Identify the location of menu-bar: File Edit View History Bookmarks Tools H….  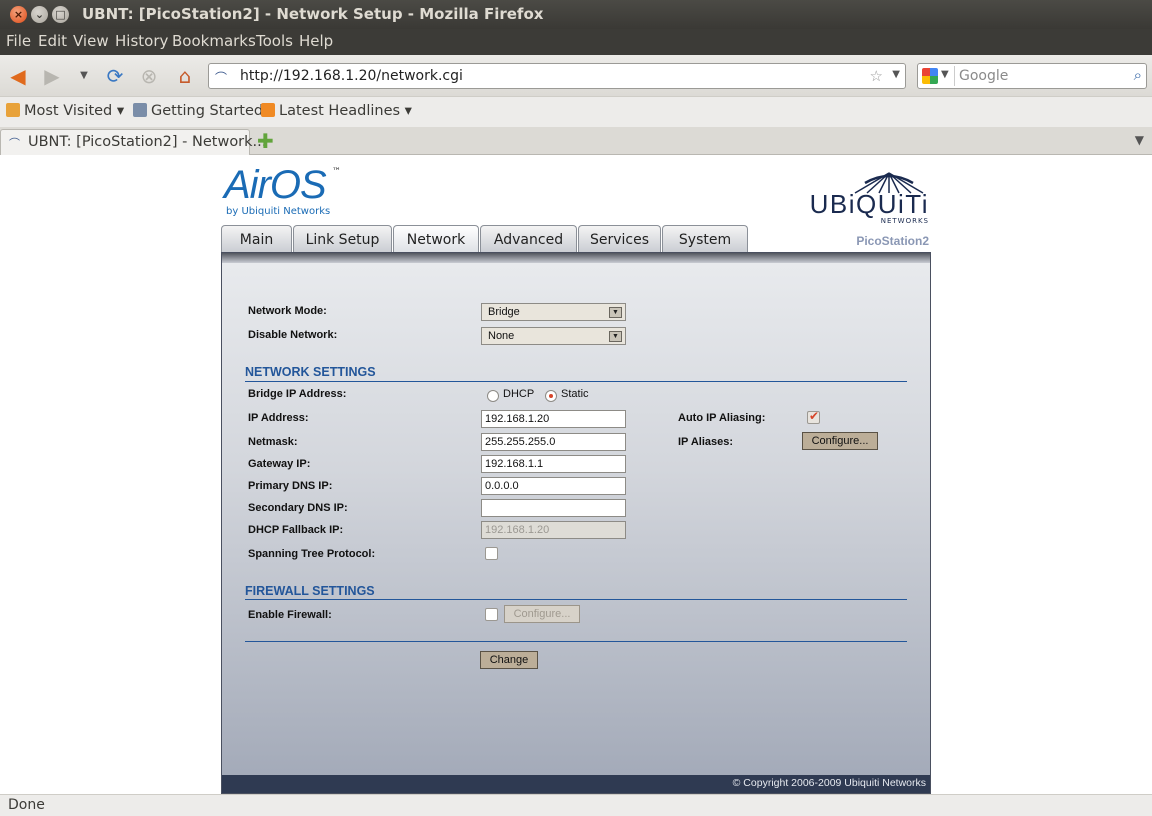
(576, 42).